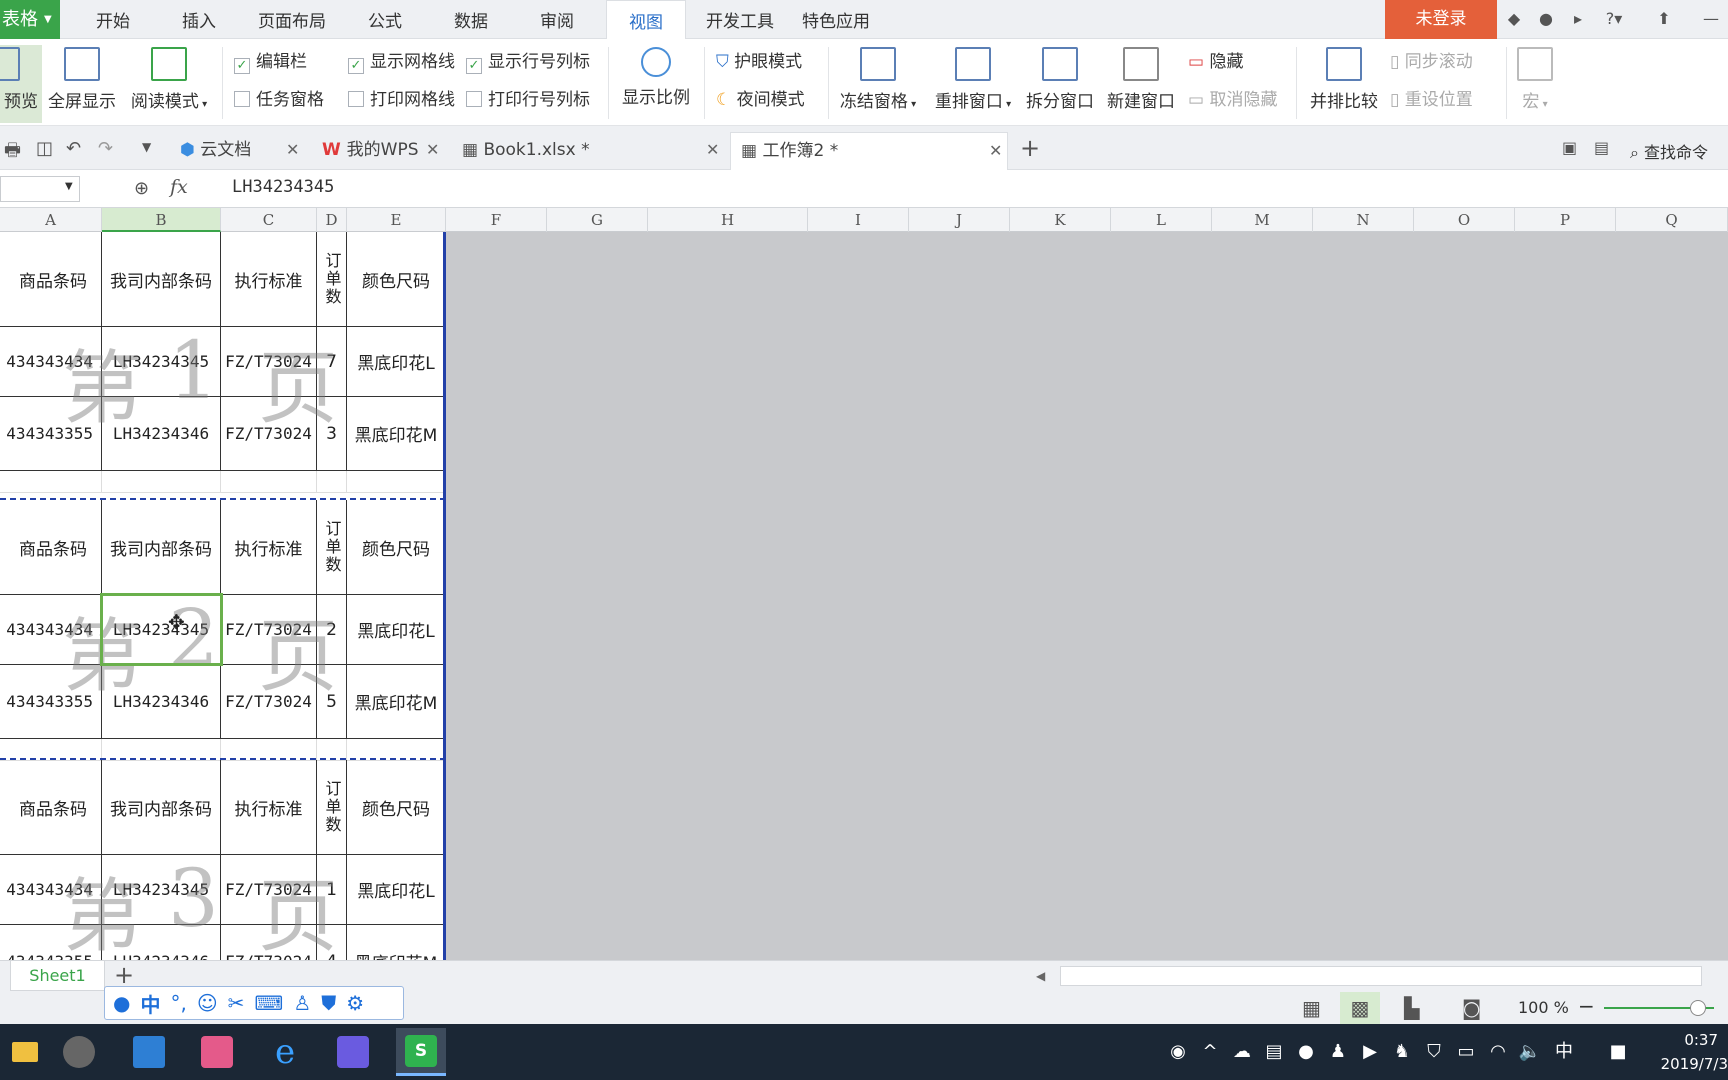 The width and height of the screenshot is (1728, 1080). I want to click on tab-view: 视图, so click(646, 20).